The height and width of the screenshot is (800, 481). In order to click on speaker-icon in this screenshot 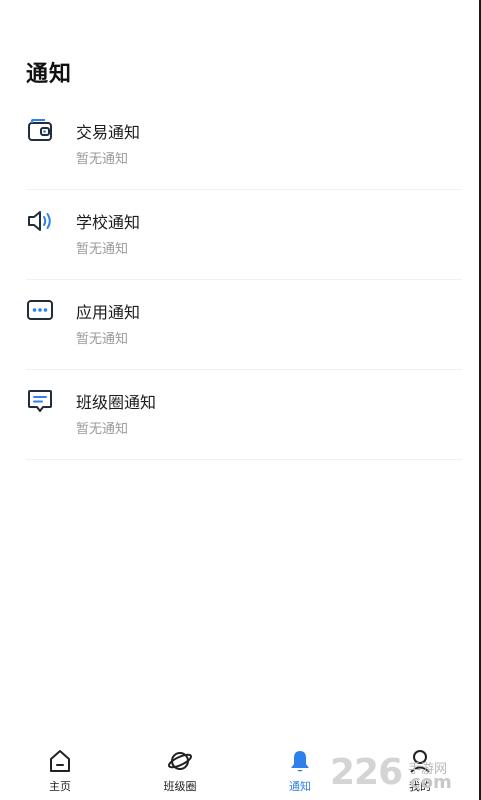, I will do `click(39, 221)`.